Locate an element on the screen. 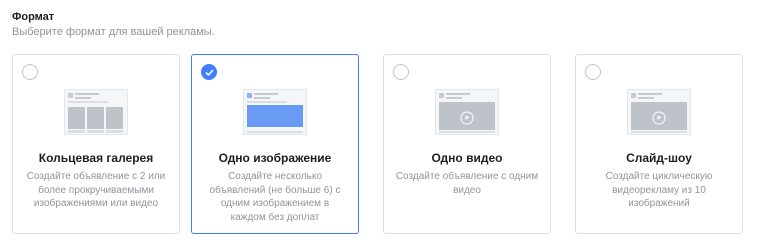  slideshow-preview-thumb is located at coordinates (659, 112).